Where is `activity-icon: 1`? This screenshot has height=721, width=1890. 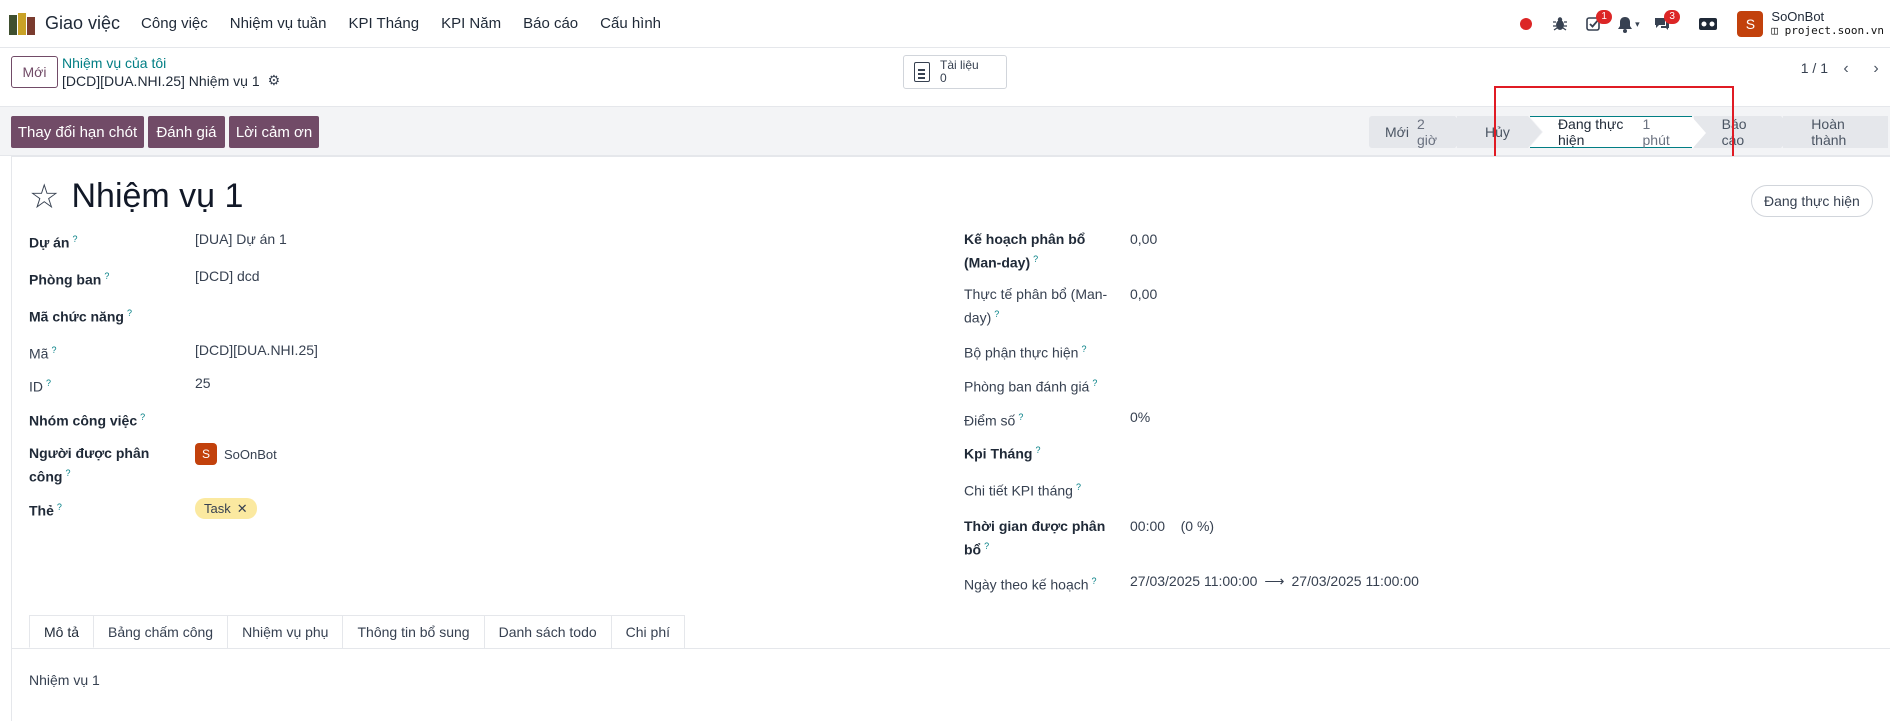 activity-icon: 1 is located at coordinates (1594, 24).